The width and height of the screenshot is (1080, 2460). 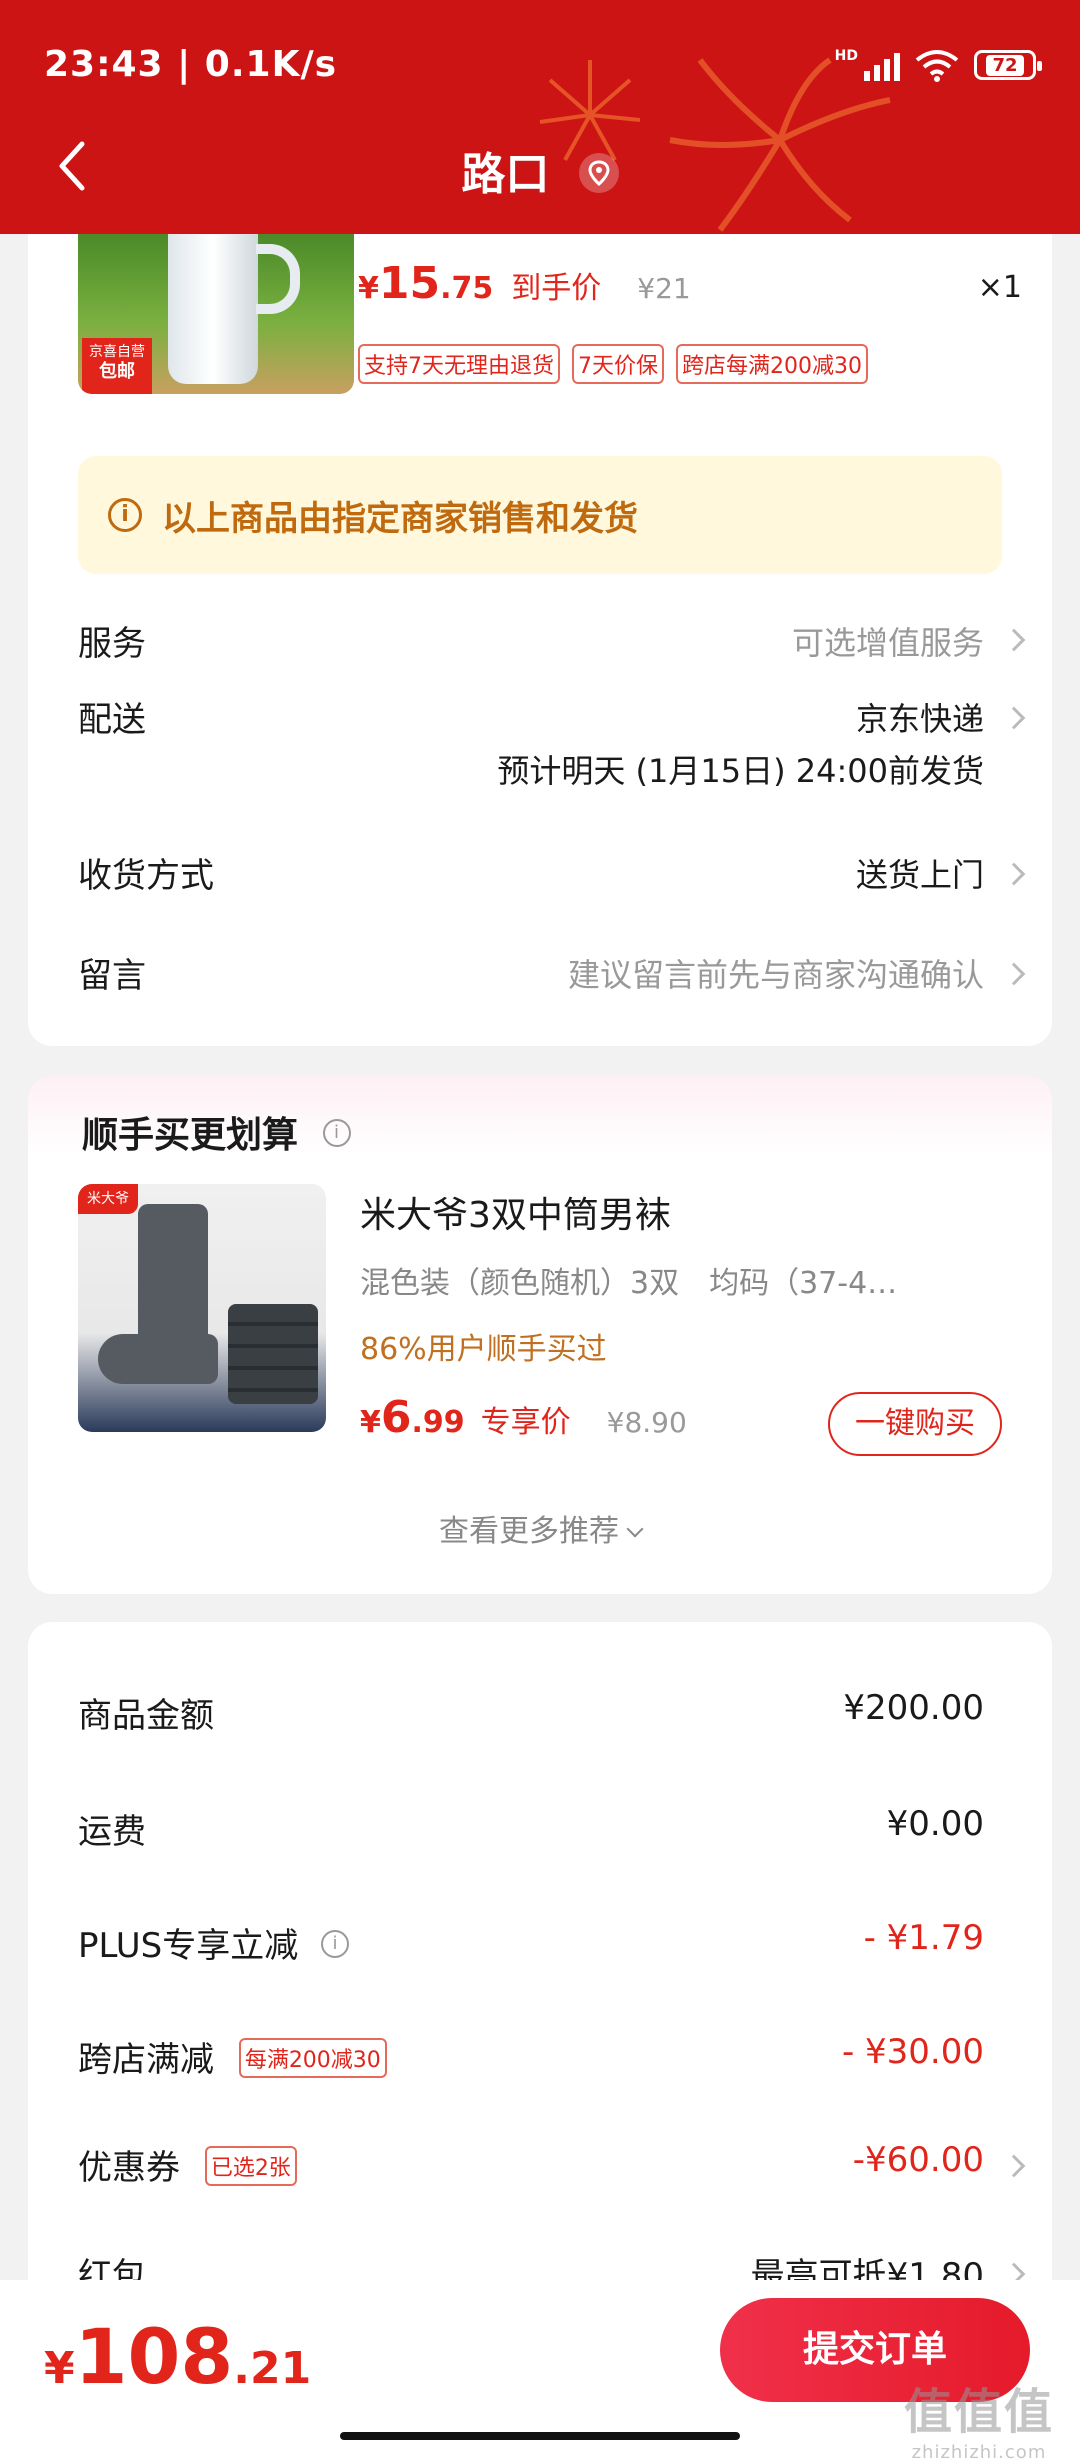 I want to click on product-image: 京喜自营 包邮, so click(x=216, y=314).